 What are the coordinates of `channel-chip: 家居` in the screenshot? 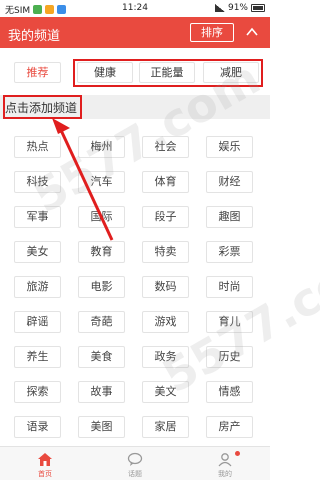 It's located at (165, 427).